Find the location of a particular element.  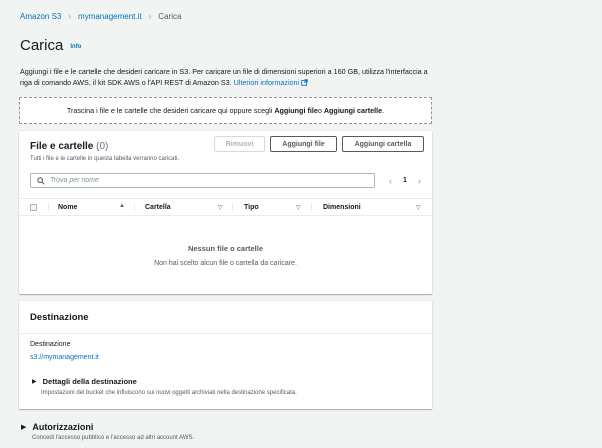

dropzone-suffix: . is located at coordinates (383, 110).